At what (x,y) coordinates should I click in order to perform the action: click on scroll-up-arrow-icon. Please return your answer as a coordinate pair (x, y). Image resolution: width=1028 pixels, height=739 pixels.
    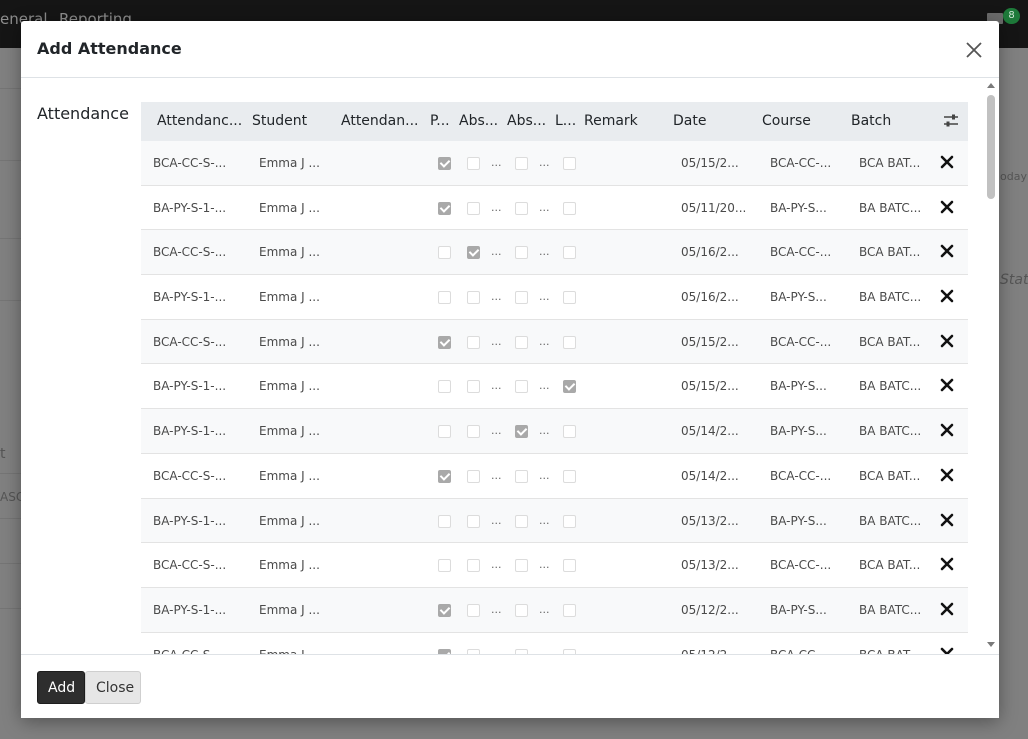
    Looking at the image, I should click on (991, 85).